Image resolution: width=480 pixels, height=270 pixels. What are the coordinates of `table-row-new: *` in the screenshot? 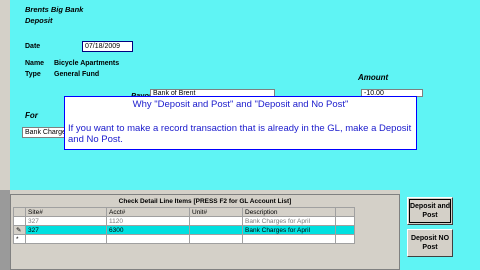 It's located at (184, 239).